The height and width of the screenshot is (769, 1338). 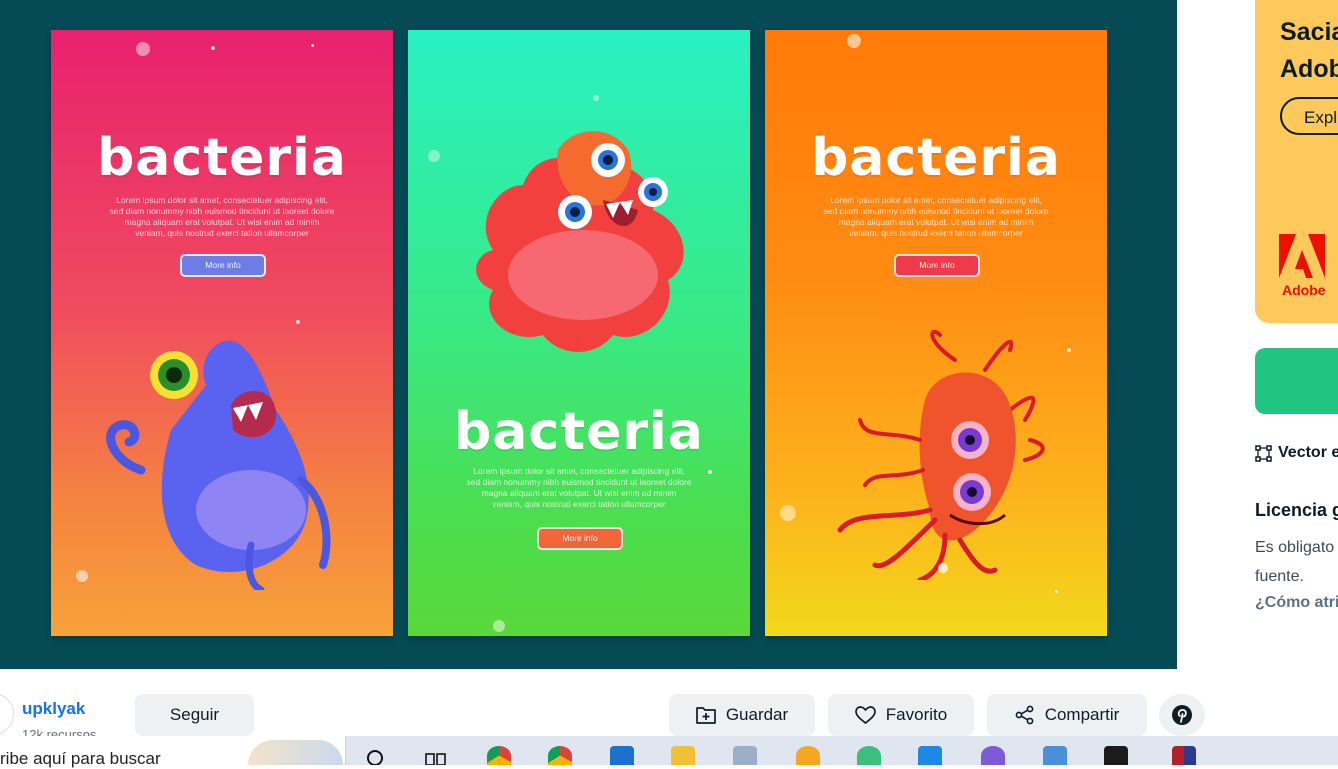 I want to click on share-label: Compartir, so click(x=1082, y=714).